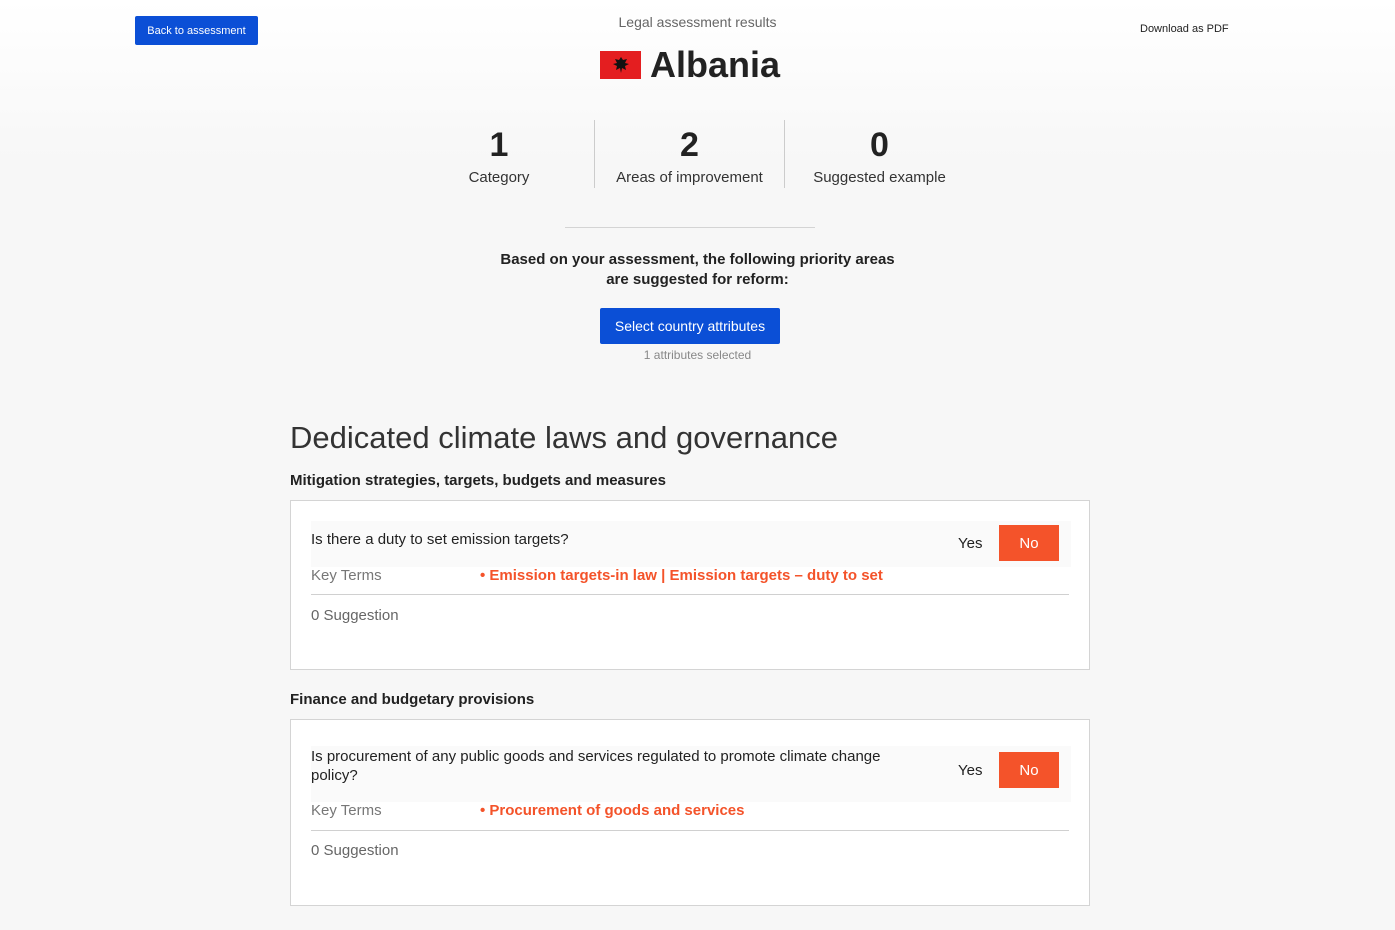  I want to click on stat-category: 1 Category, so click(499, 154).